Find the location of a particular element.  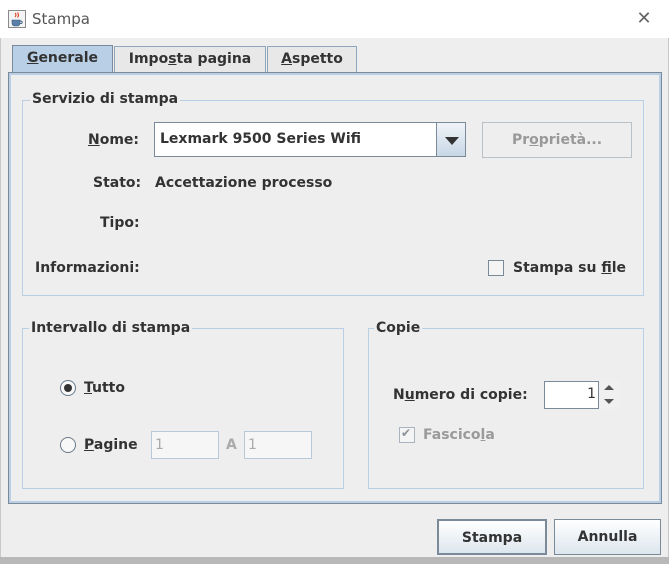

chevron-down-icon is located at coordinates (451, 139).